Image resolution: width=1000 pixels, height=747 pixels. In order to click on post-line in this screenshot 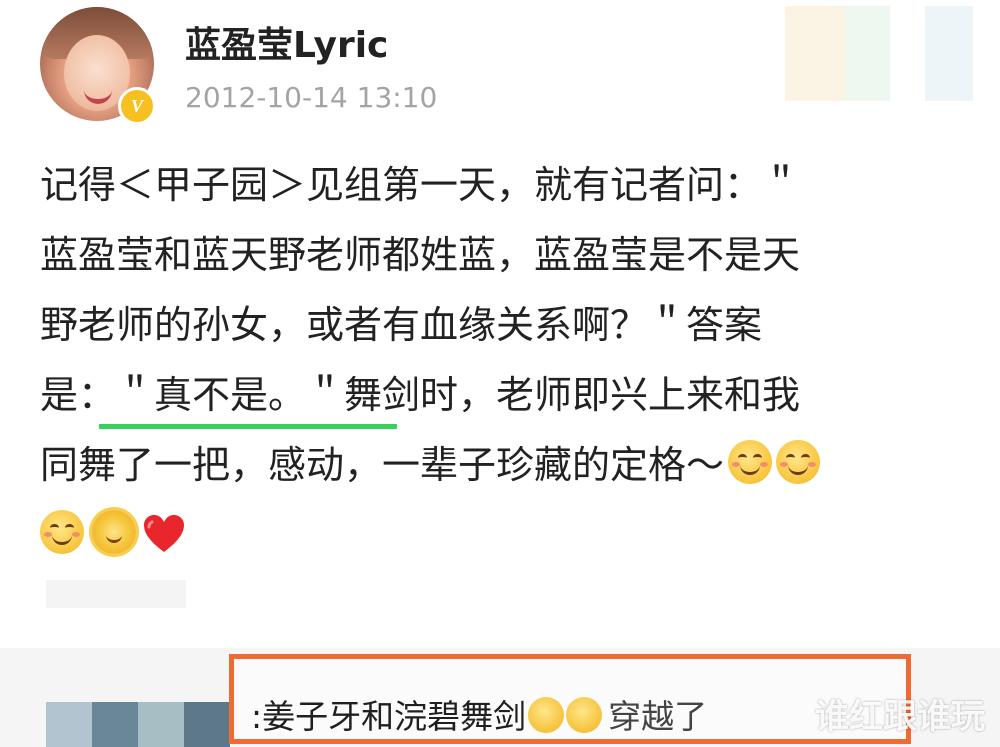, I will do `click(500, 535)`.